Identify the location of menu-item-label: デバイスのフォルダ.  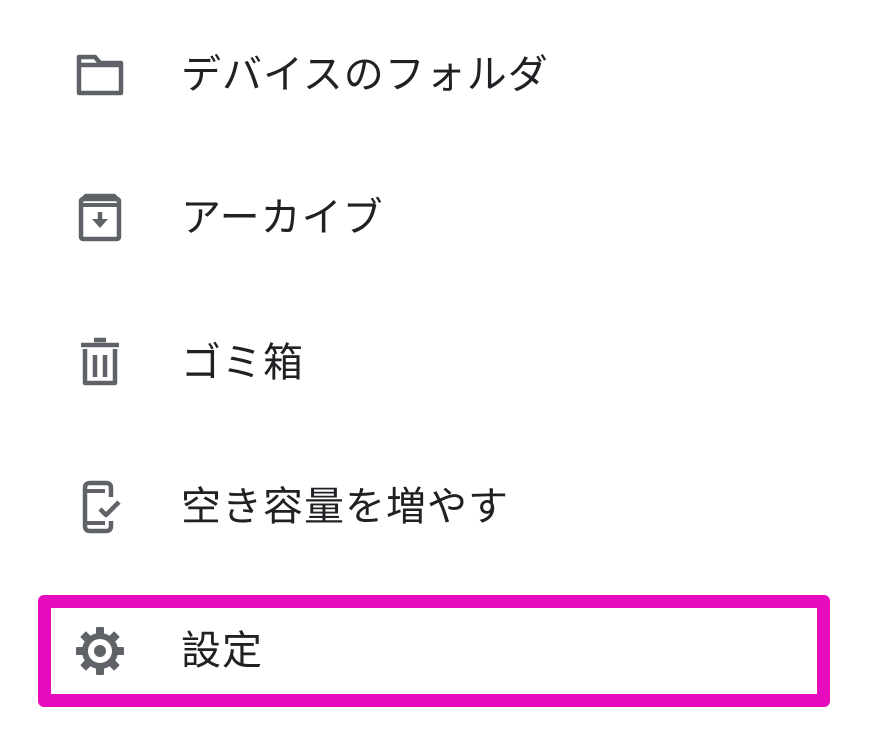
(365, 75).